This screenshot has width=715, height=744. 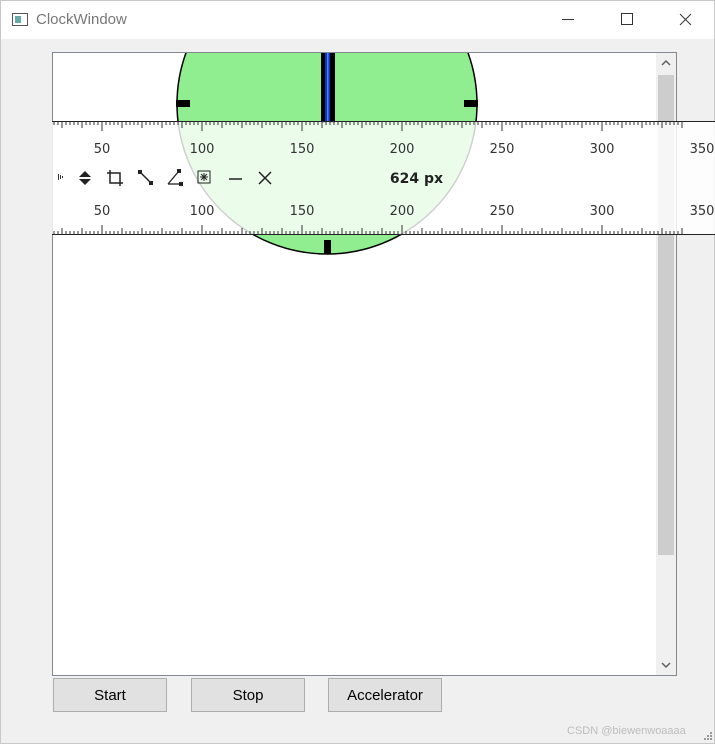 What do you see at coordinates (102, 211) in the screenshot?
I see `ruler-bottom-tick-label: 50` at bounding box center [102, 211].